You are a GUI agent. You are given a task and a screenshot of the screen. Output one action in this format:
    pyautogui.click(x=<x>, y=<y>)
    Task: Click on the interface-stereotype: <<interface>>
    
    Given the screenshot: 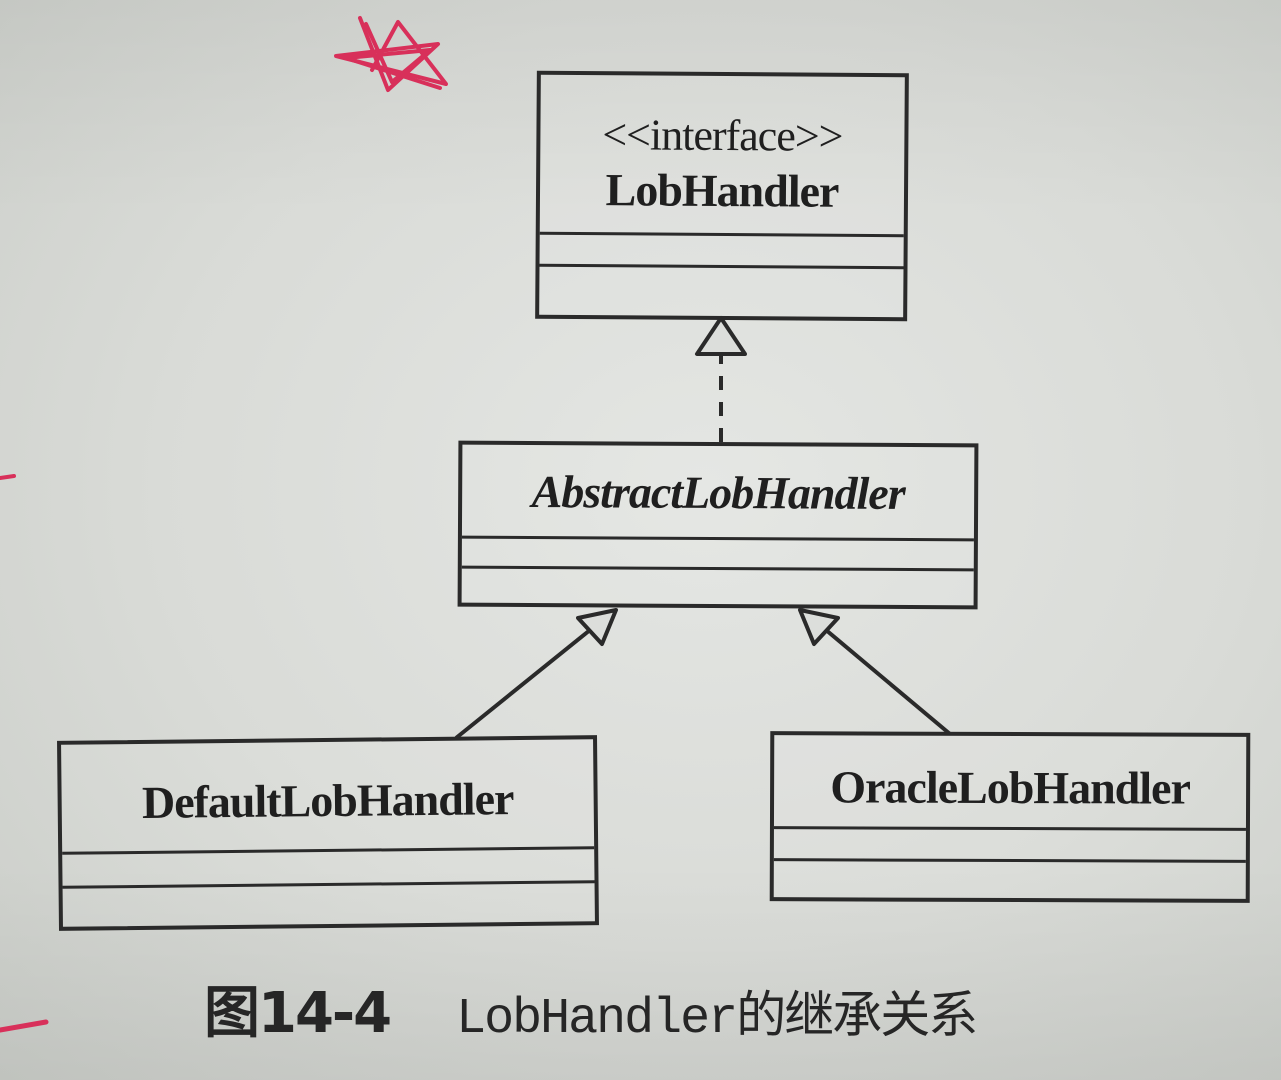 What is the action you would take?
    pyautogui.click(x=722, y=135)
    